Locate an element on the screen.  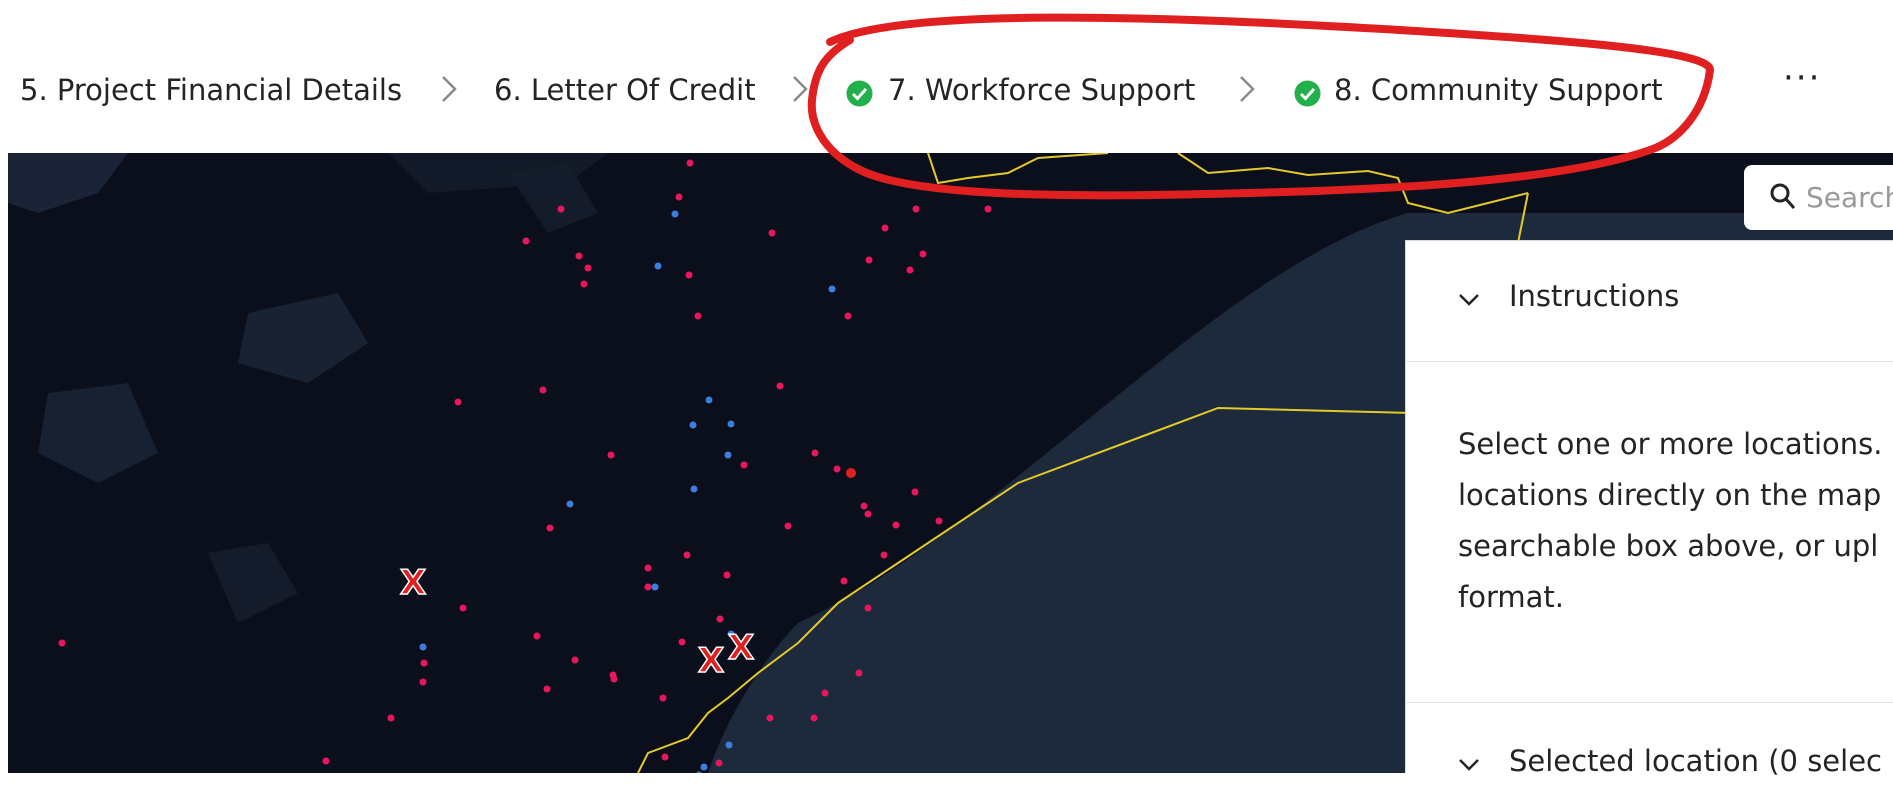
step-6-letter-of-credit: 6. Letter Of Credit is located at coordinates (625, 90).